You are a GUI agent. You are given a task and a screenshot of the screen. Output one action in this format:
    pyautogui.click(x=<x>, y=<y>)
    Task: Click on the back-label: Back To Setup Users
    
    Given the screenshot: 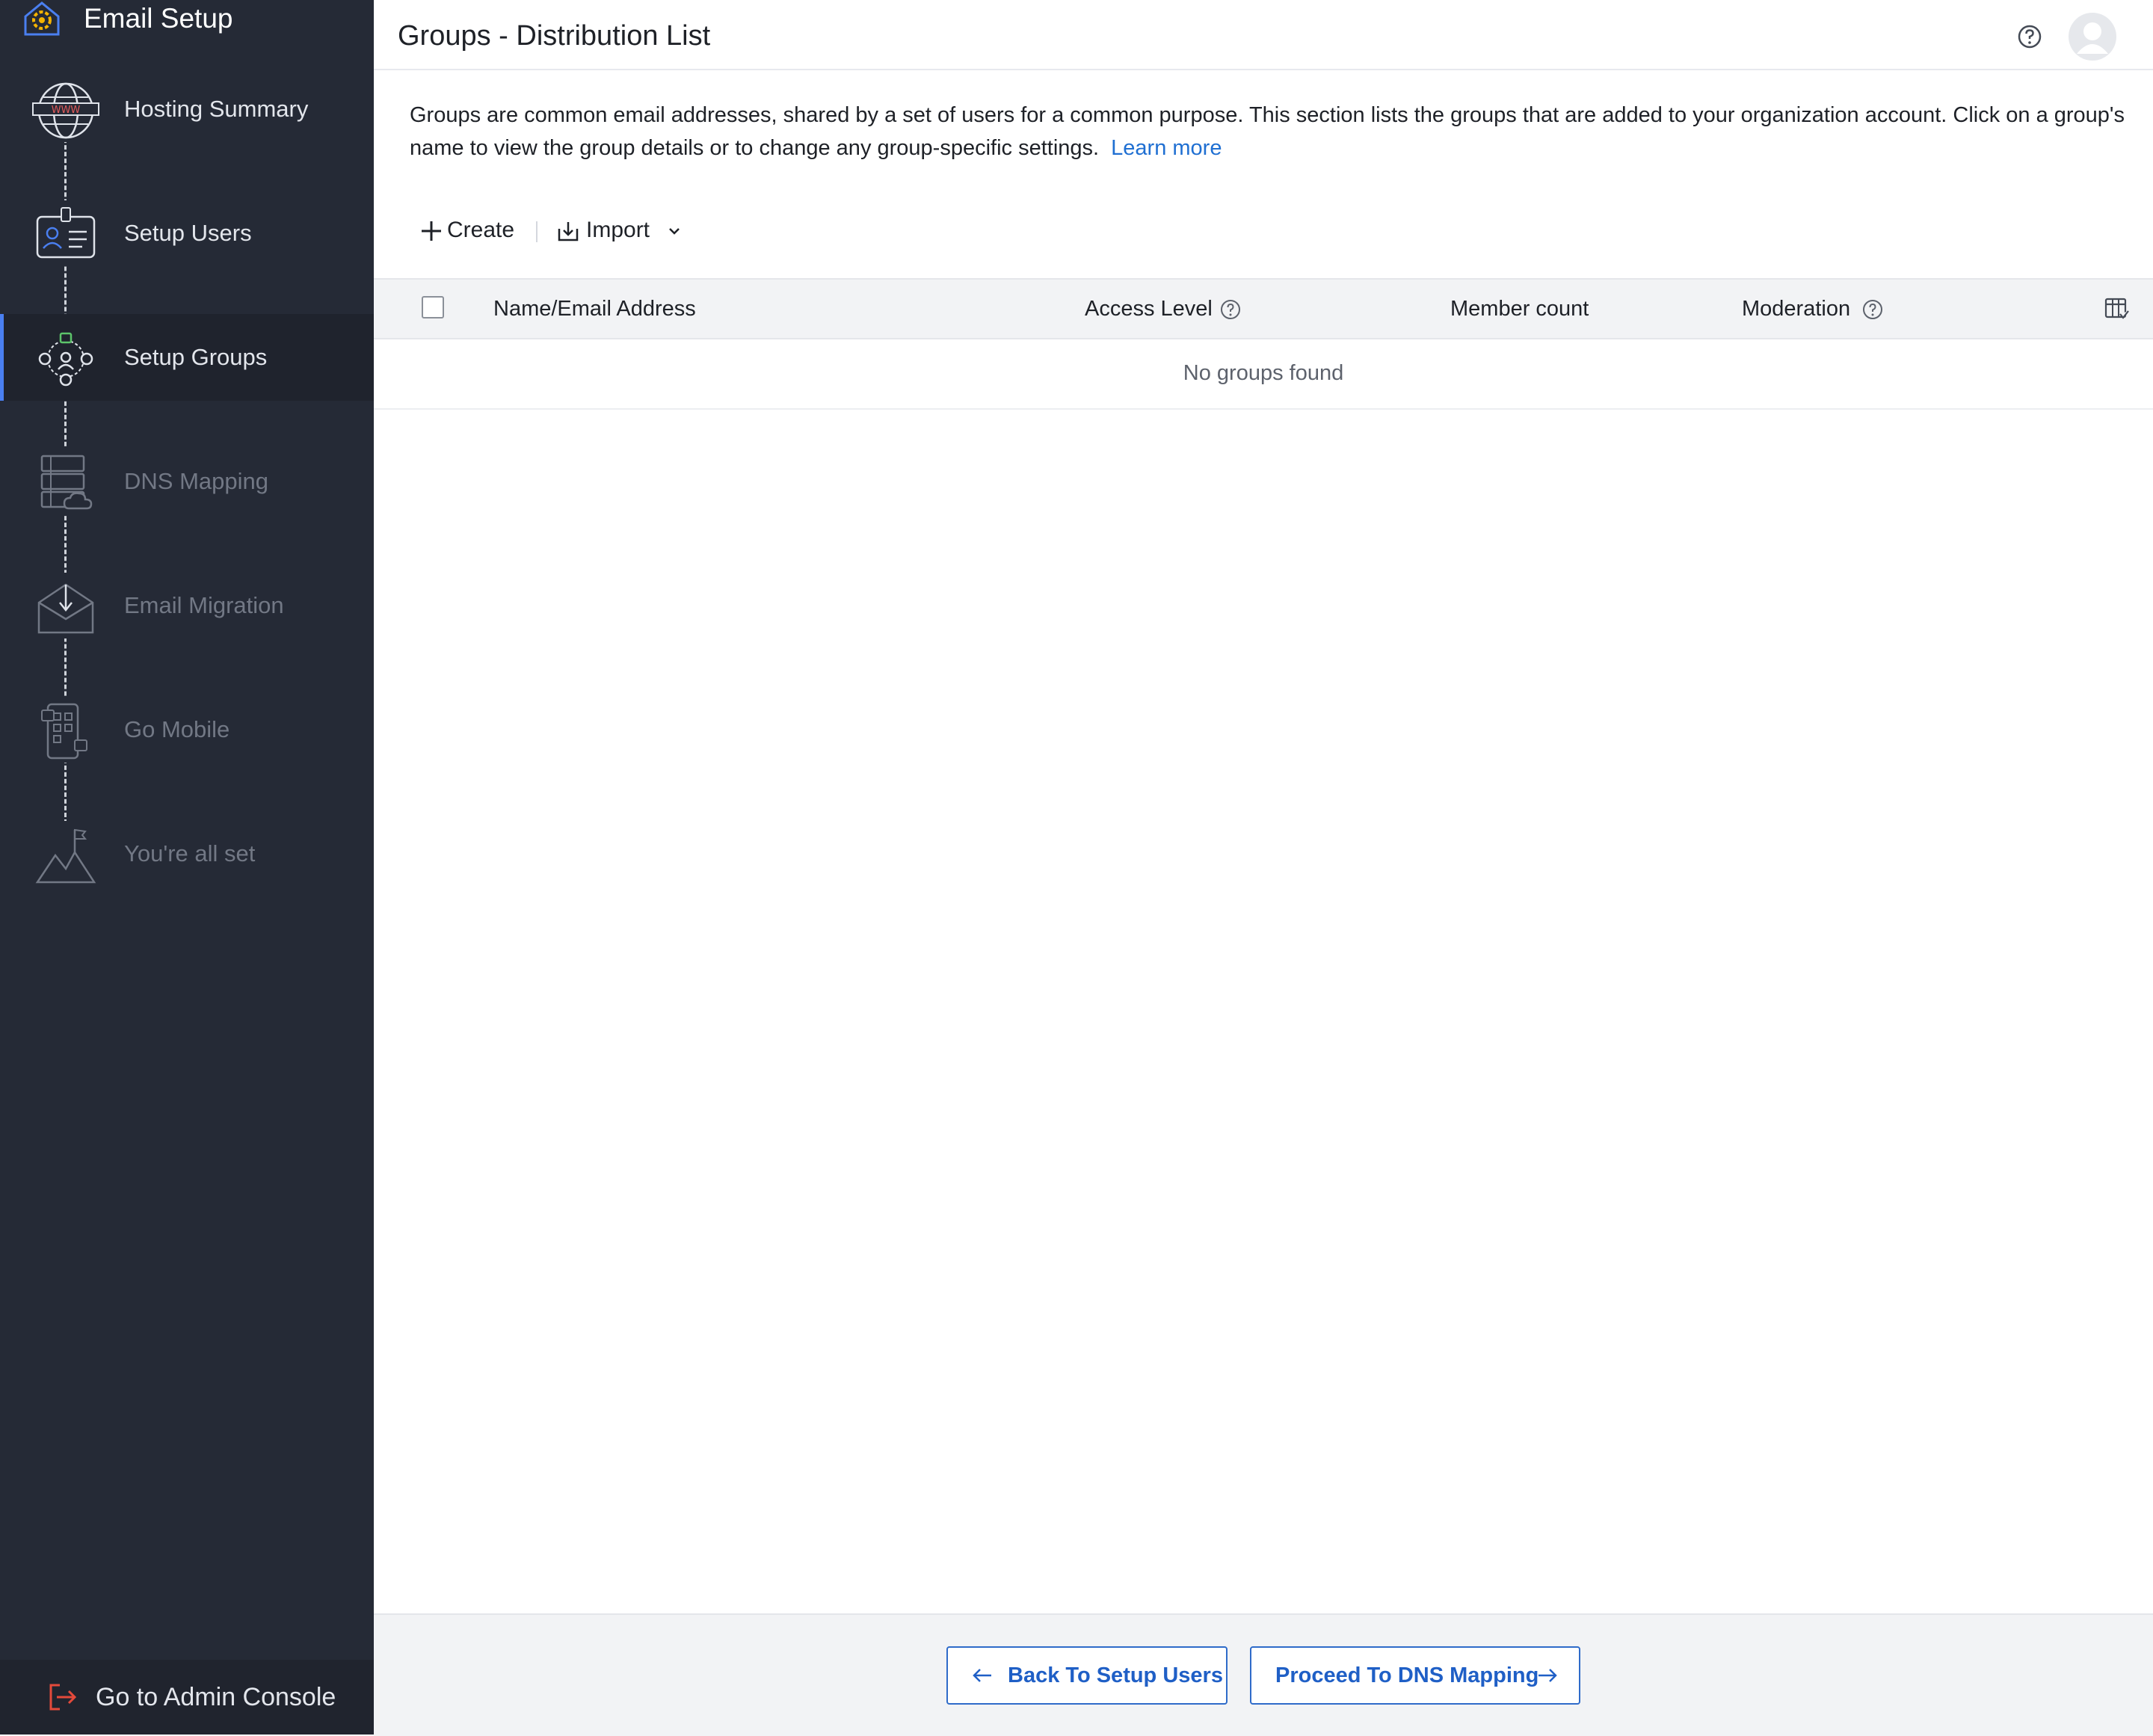 What is the action you would take?
    pyautogui.click(x=1115, y=1675)
    